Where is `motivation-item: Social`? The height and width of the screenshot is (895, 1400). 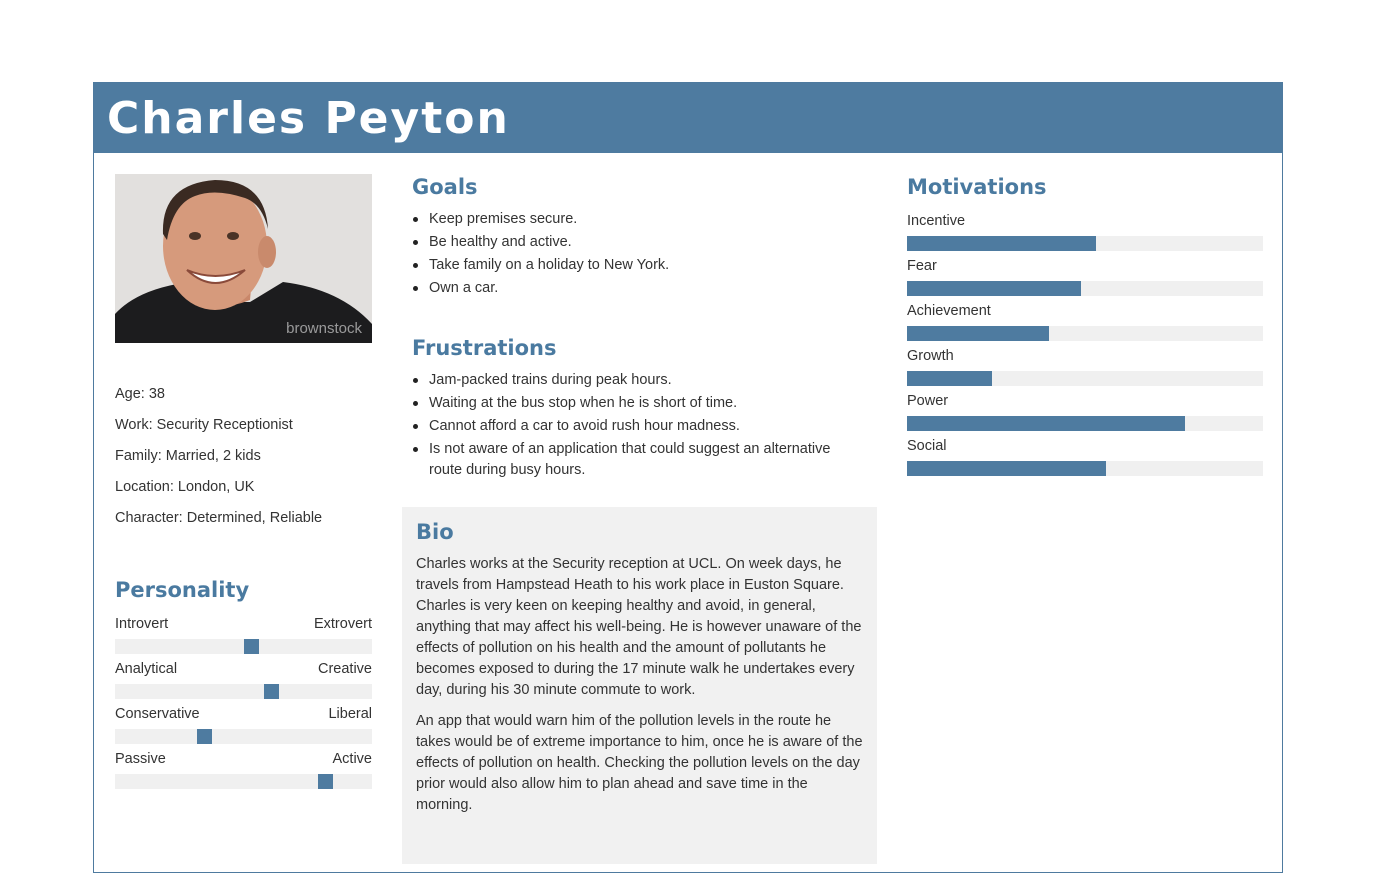
motivation-item: Social is located at coordinates (1085, 459).